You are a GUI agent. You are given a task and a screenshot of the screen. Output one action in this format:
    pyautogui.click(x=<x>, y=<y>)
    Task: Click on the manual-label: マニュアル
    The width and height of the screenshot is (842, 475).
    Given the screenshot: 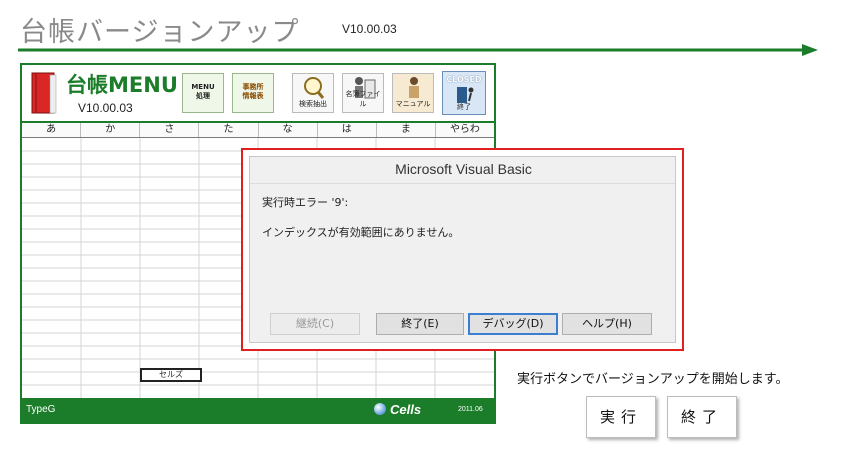 What is the action you would take?
    pyautogui.click(x=413, y=104)
    